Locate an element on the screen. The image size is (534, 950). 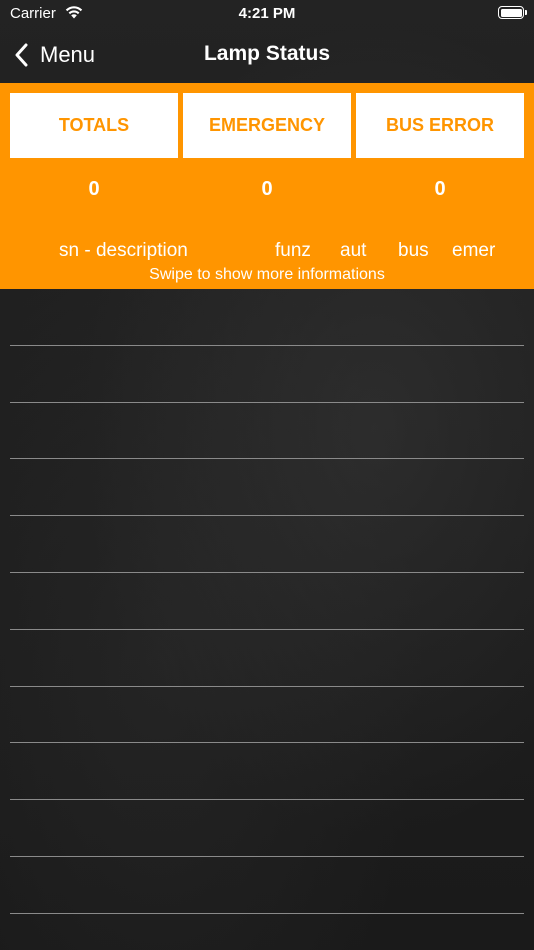
clock-time: 4:21 PM is located at coordinates (267, 13).